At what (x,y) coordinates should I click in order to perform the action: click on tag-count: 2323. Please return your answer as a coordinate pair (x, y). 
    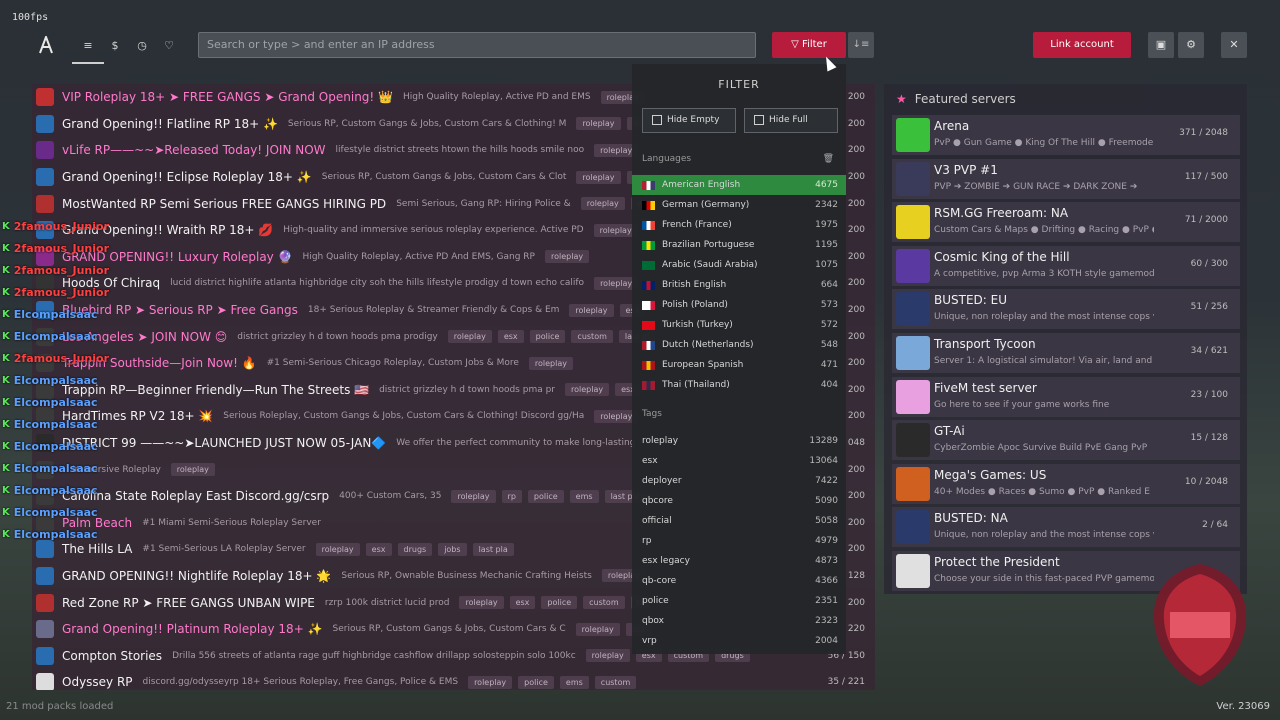
    Looking at the image, I should click on (826, 621).